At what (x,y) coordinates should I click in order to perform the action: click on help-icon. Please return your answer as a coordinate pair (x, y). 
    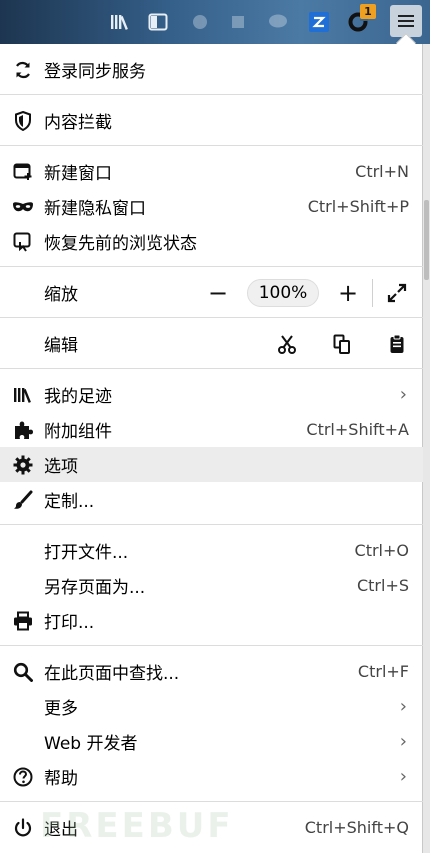
    Looking at the image, I should click on (23, 777).